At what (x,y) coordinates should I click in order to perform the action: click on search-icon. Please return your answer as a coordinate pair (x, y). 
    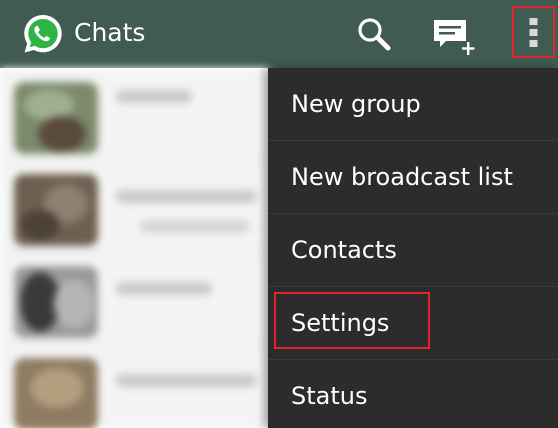
    Looking at the image, I should click on (374, 34).